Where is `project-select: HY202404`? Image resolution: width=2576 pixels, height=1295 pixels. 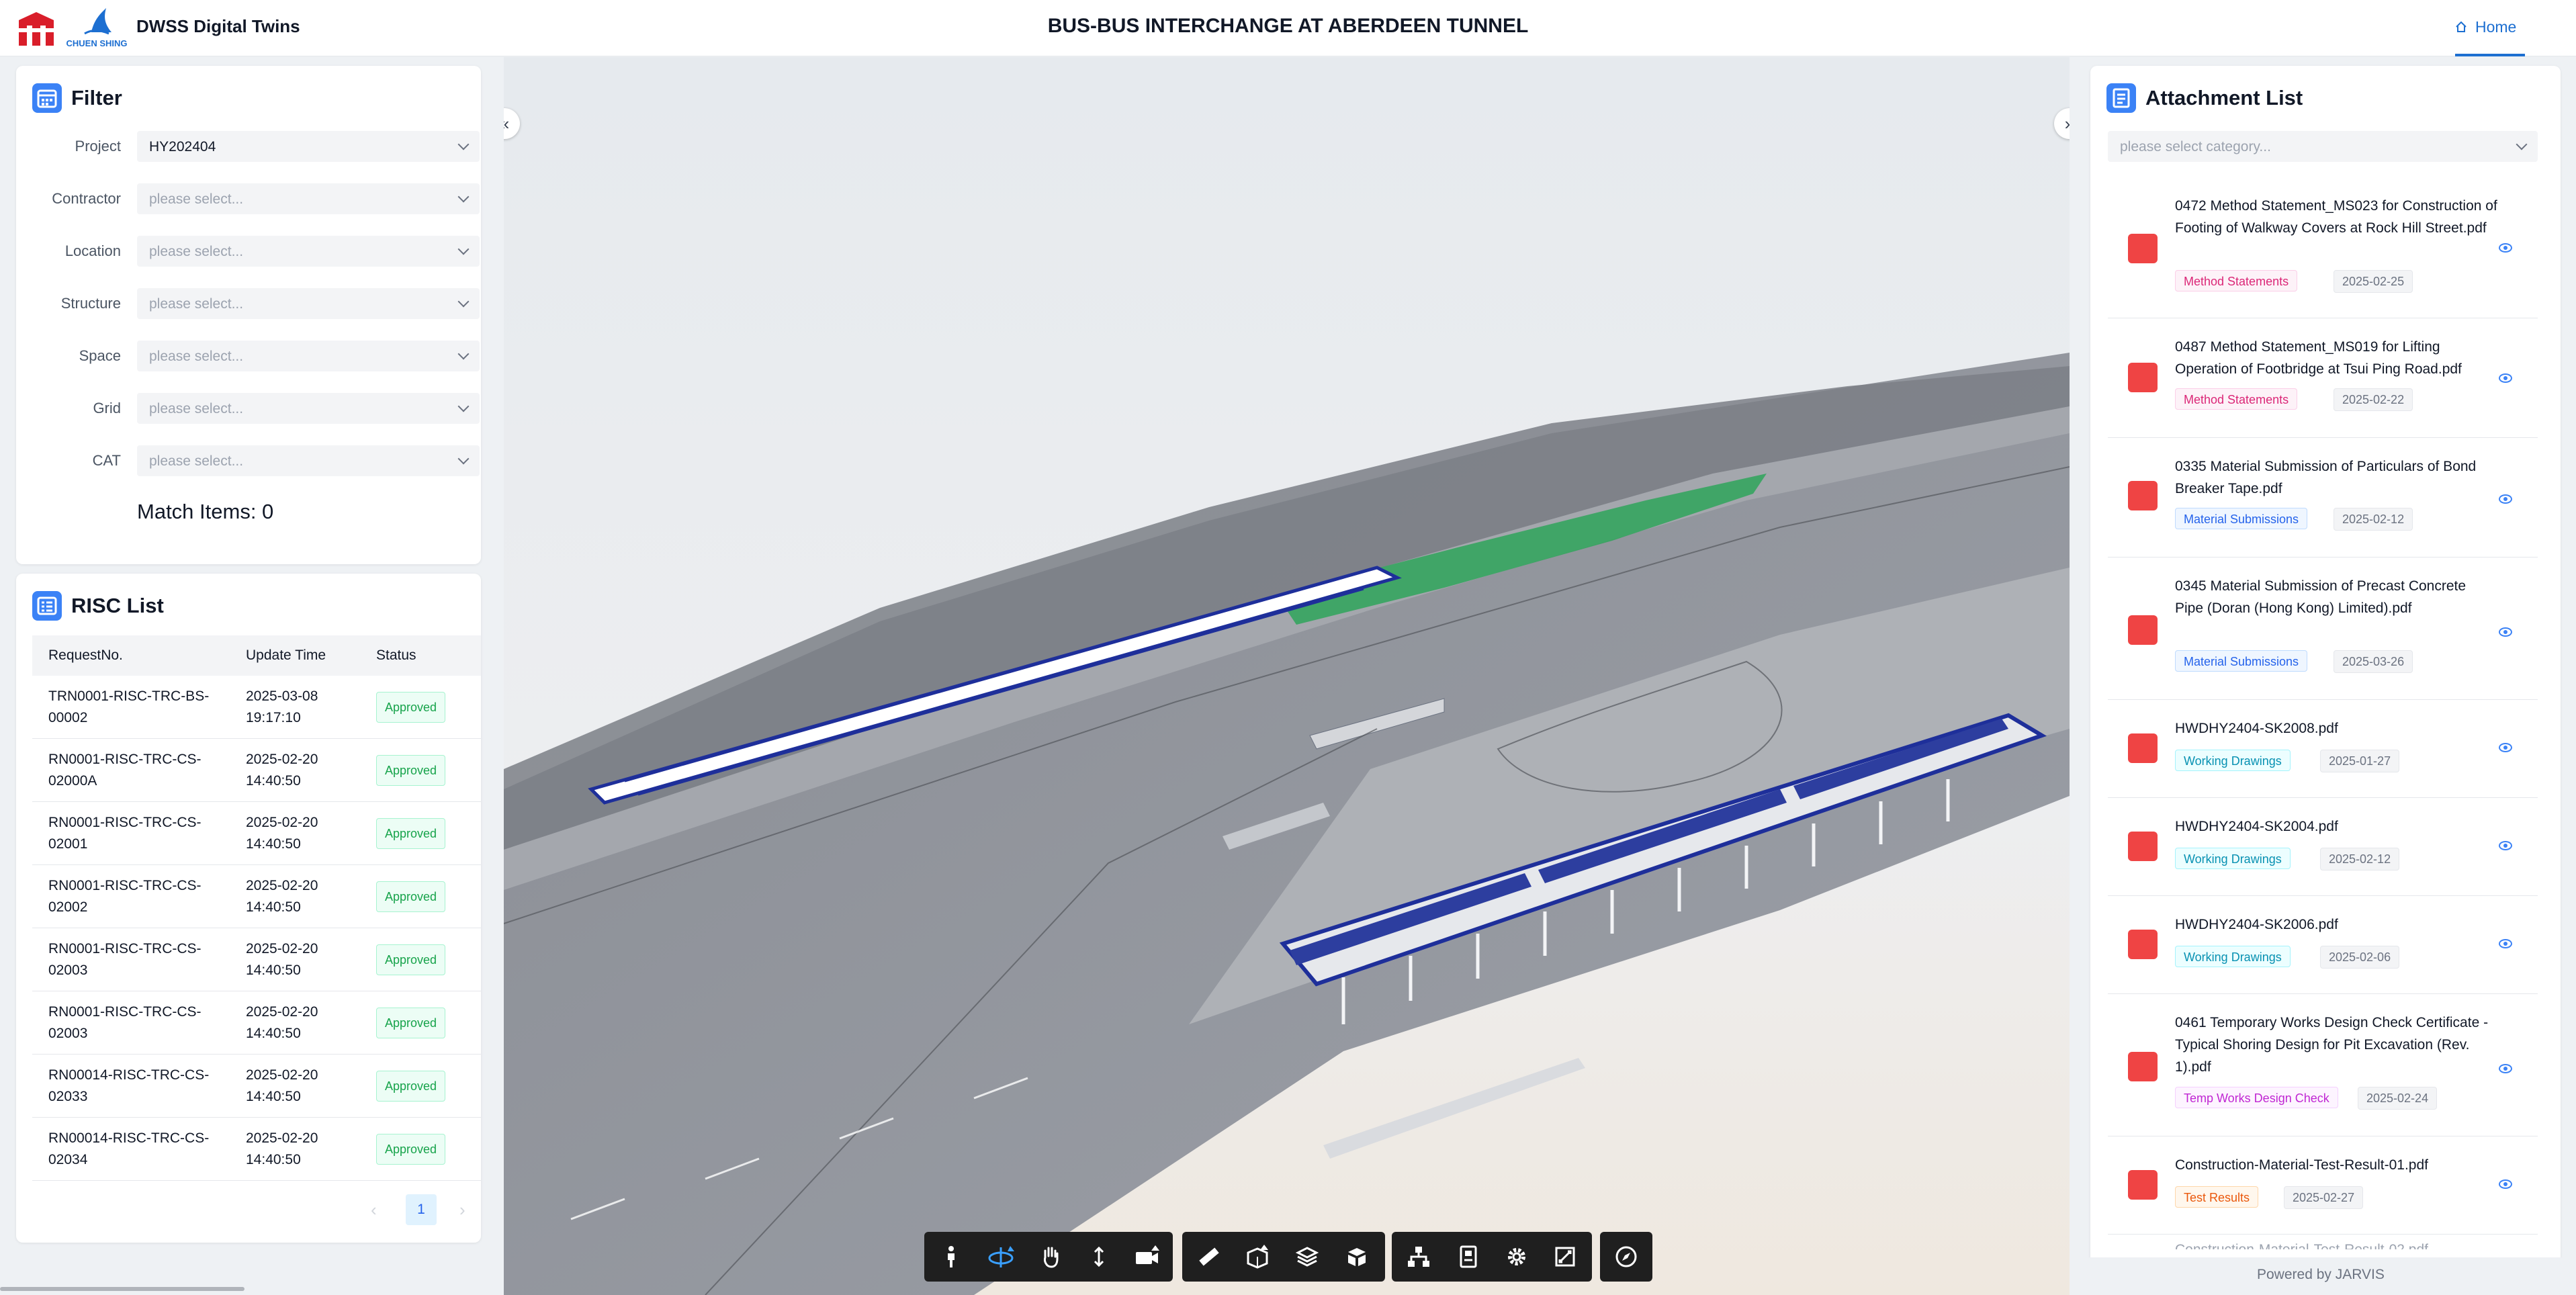 project-select: HY202404 is located at coordinates (309, 146).